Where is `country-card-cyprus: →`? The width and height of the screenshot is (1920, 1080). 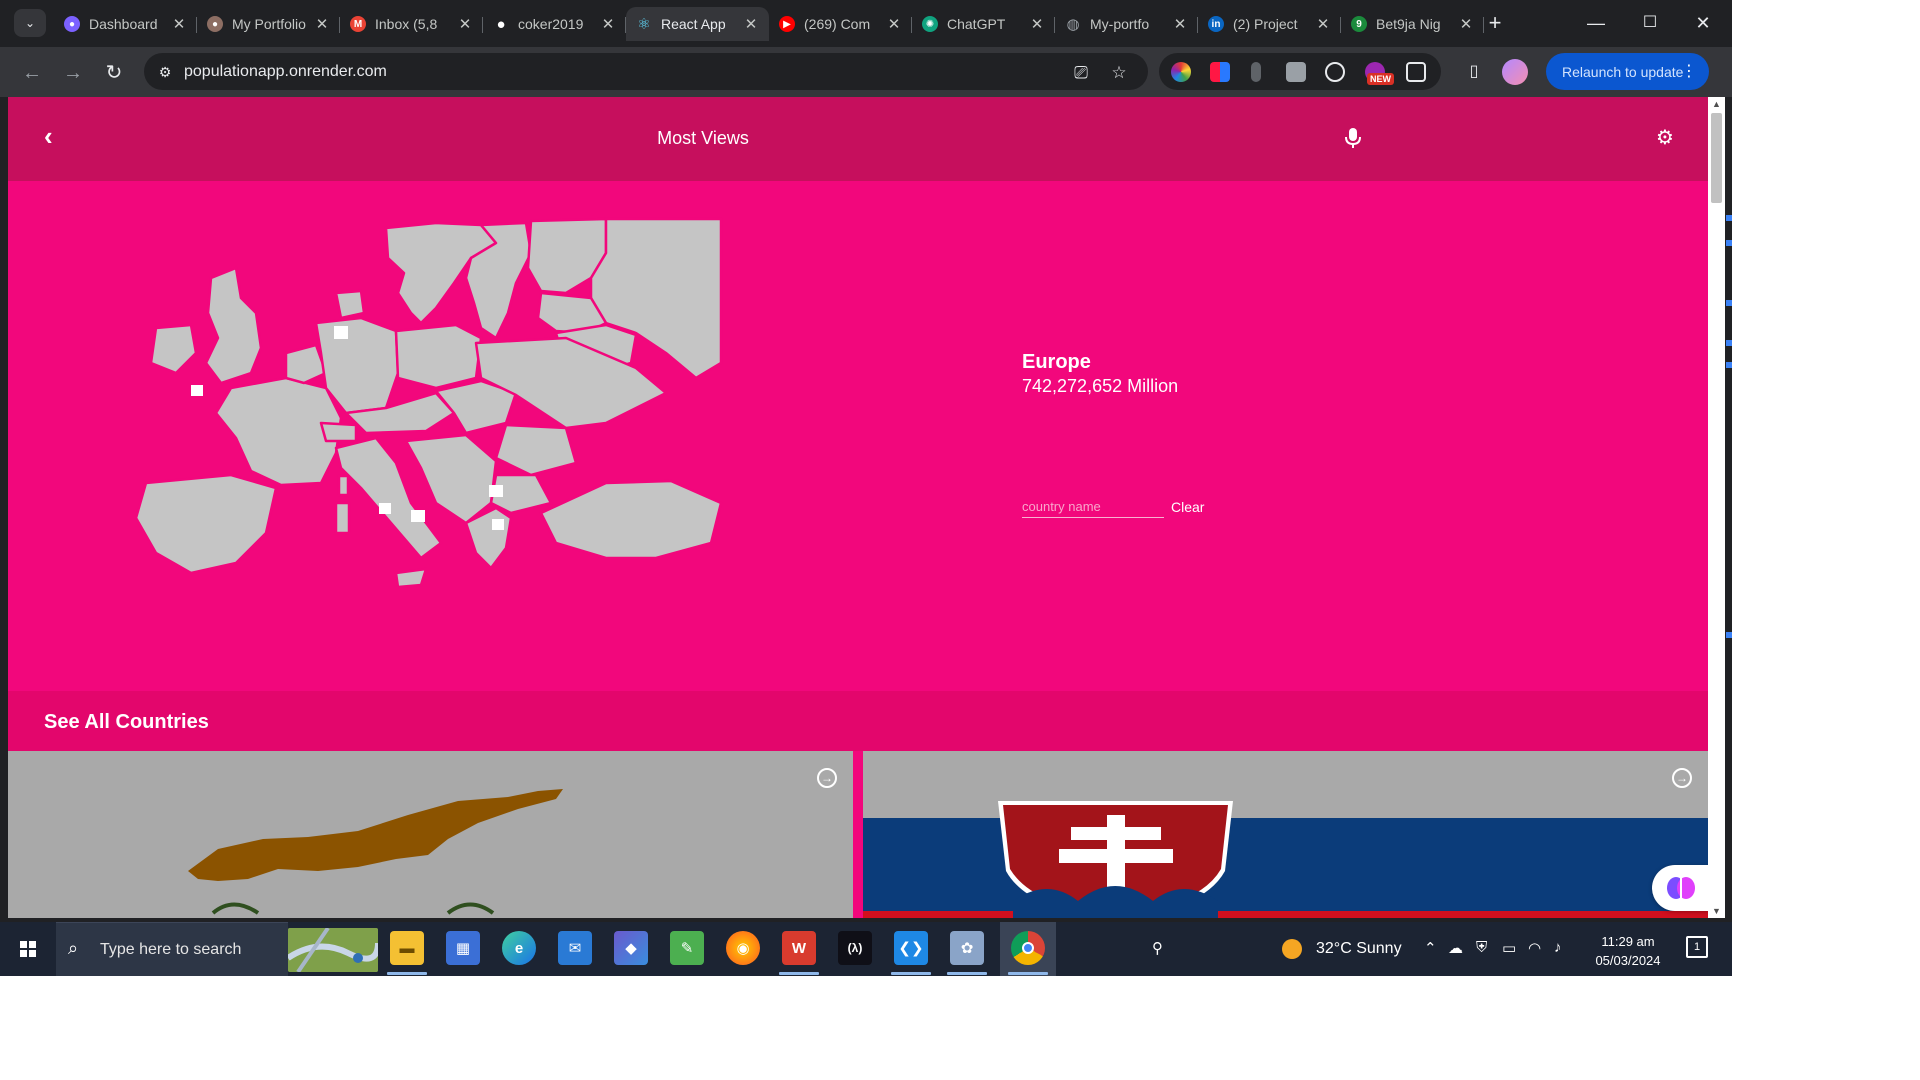 country-card-cyprus: → is located at coordinates (430, 834).